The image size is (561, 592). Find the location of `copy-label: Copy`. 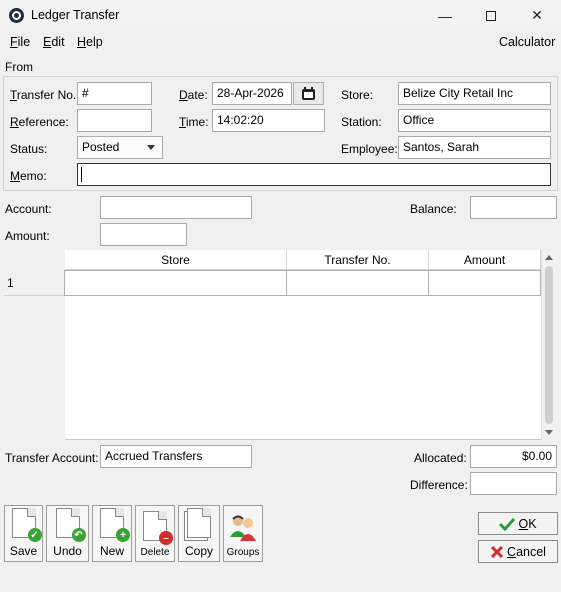

copy-label: Copy is located at coordinates (198, 551).